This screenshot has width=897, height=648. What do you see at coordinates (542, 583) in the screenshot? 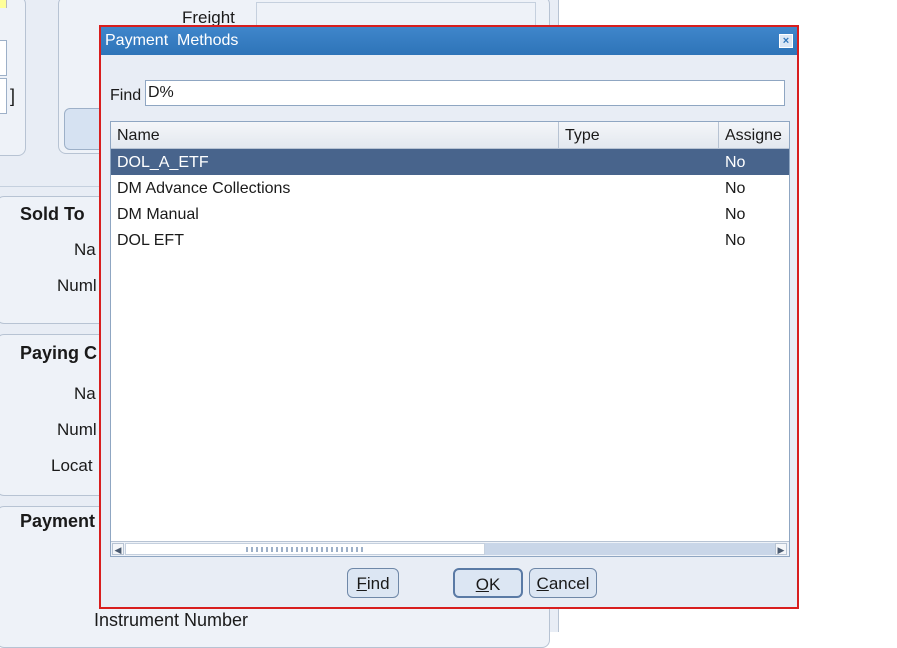
I see `cancel-mnemonic: C` at bounding box center [542, 583].